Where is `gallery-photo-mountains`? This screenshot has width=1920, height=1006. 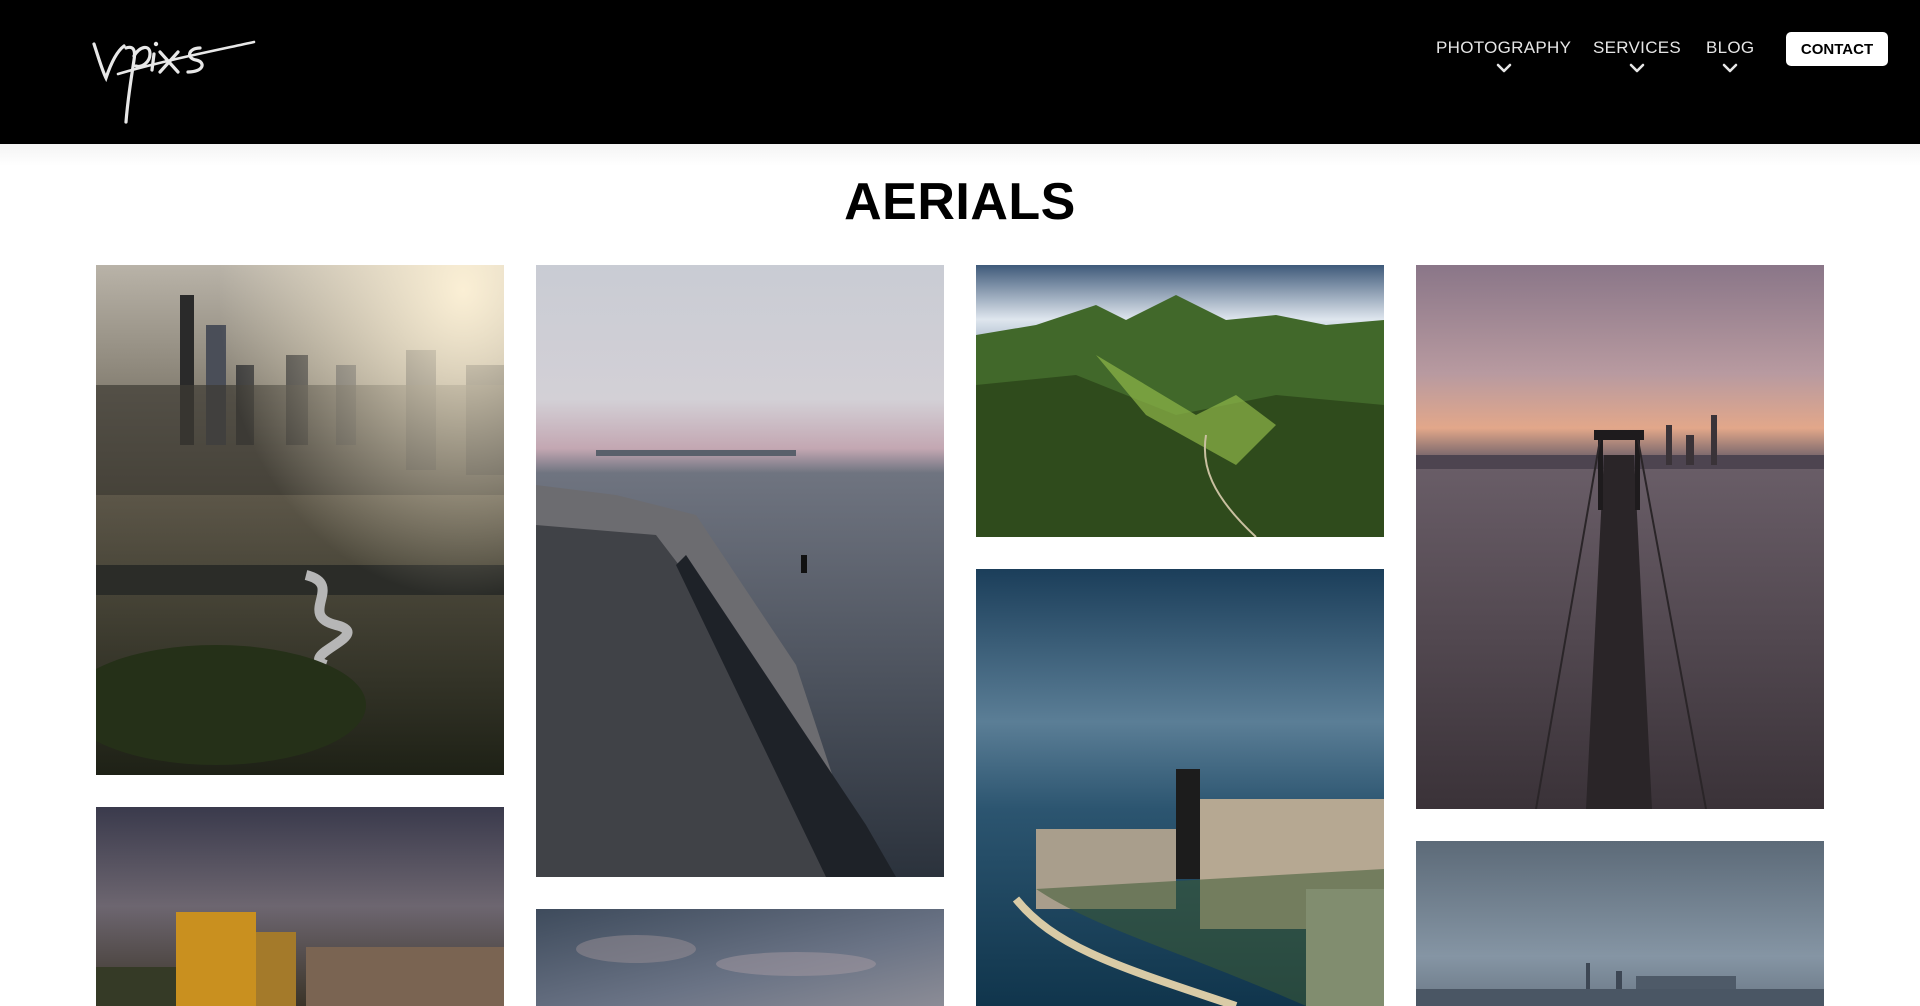 gallery-photo-mountains is located at coordinates (1180, 401).